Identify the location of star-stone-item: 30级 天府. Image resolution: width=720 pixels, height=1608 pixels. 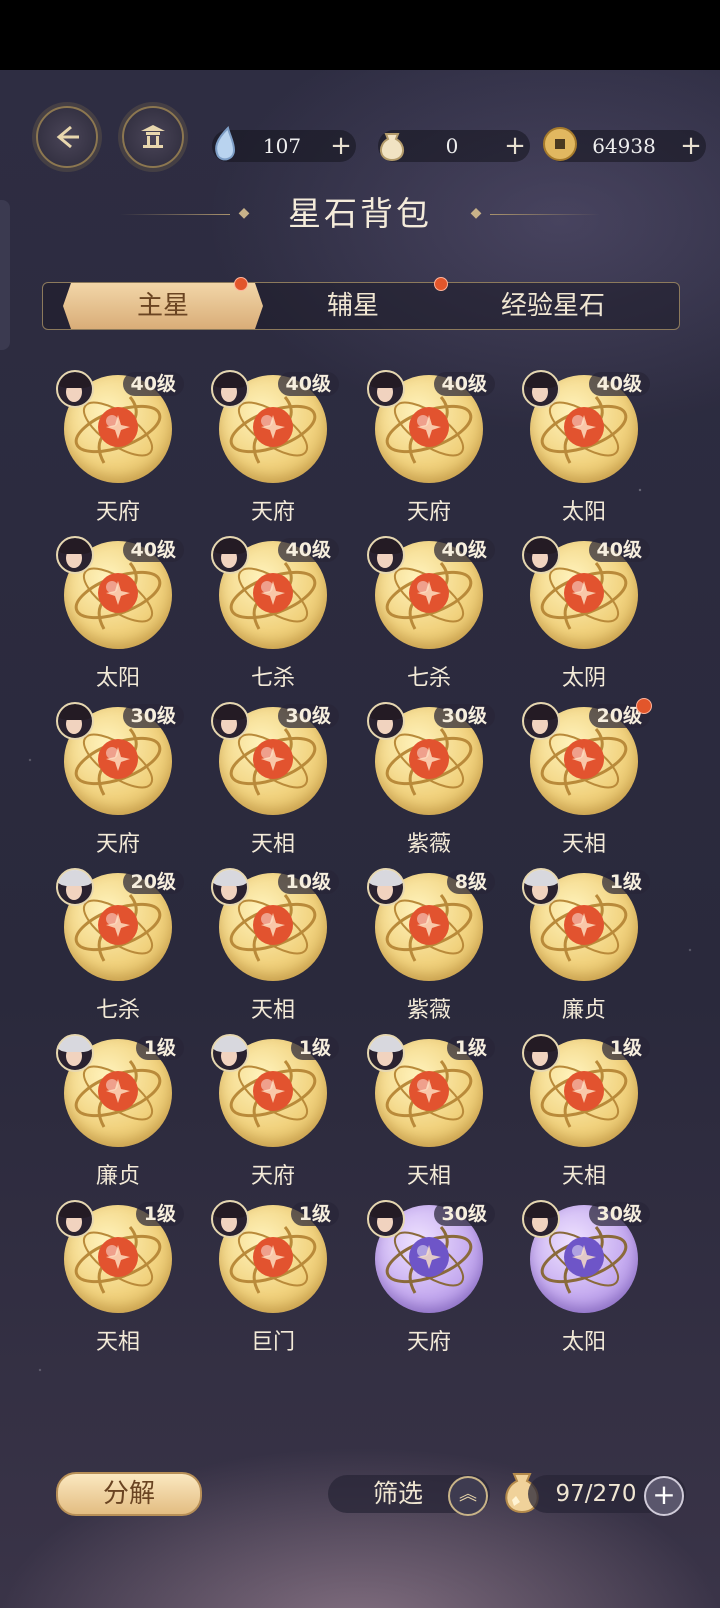
(121, 782).